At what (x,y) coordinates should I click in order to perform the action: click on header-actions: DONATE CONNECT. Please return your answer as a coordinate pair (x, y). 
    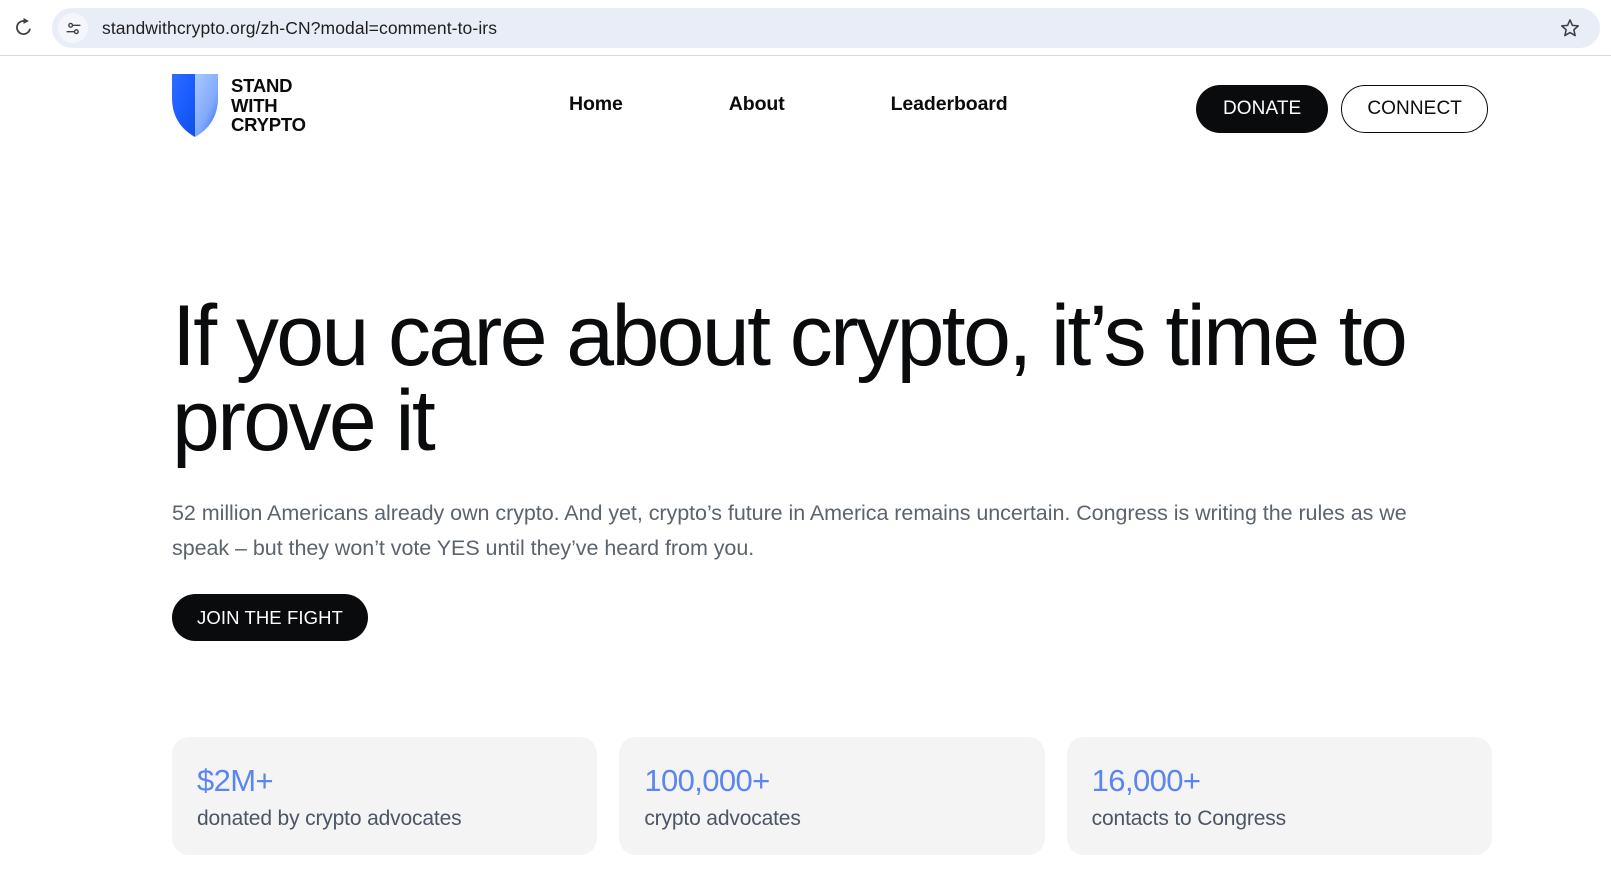
    Looking at the image, I should click on (1341, 109).